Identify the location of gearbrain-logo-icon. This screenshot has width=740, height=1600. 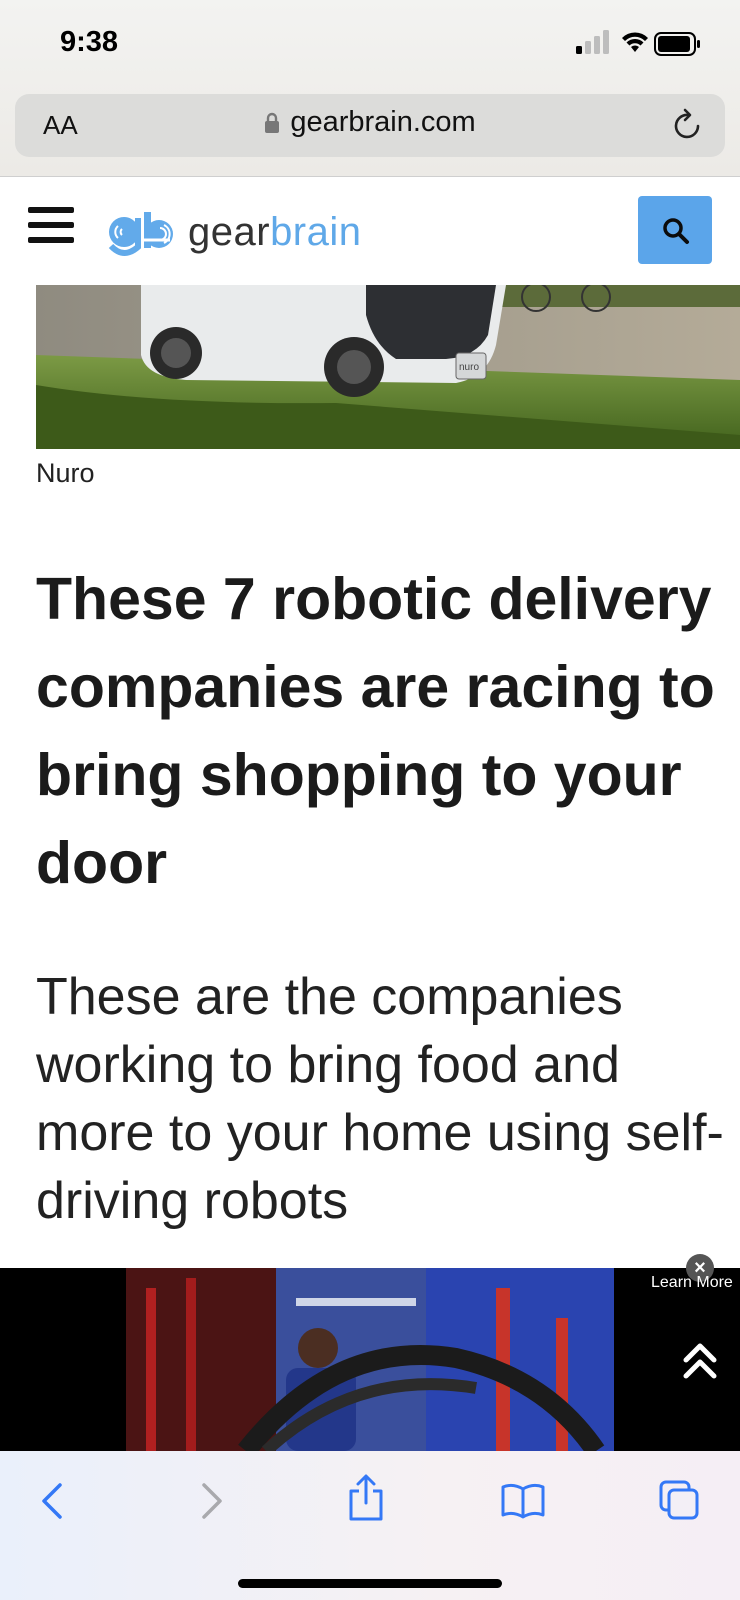
(143, 235).